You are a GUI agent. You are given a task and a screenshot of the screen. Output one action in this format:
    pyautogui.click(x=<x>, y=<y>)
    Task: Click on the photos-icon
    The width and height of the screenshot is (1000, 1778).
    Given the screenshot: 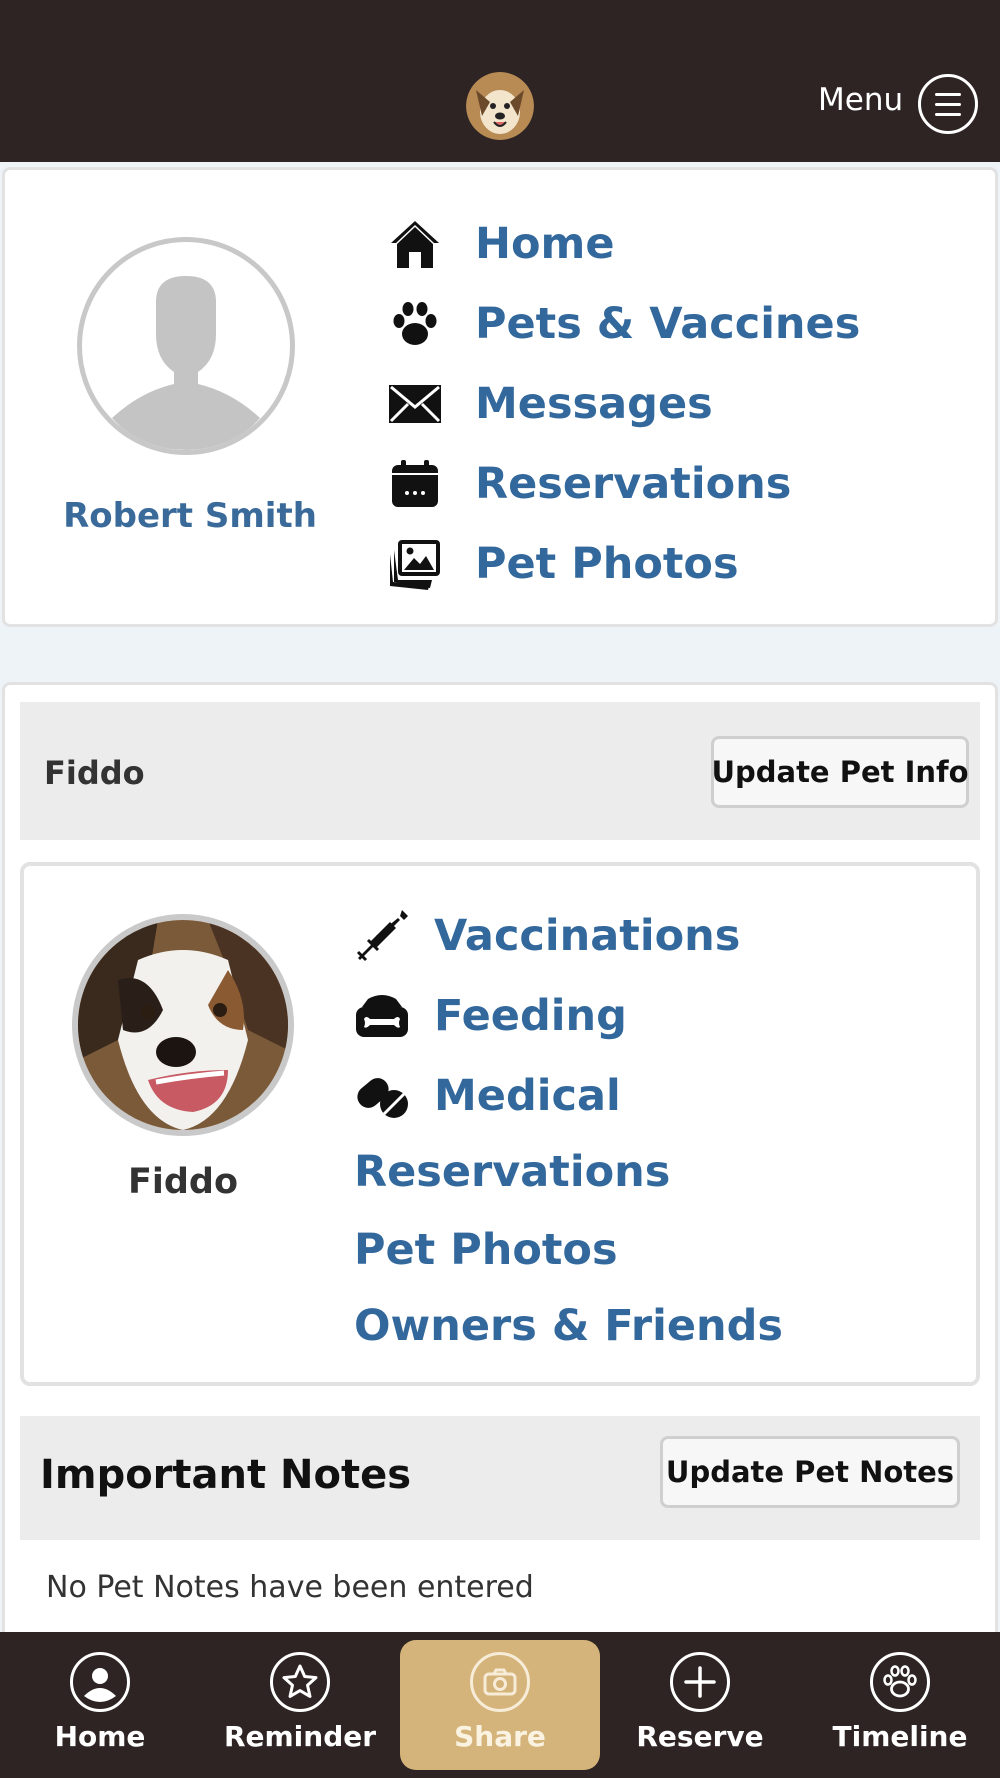 What is the action you would take?
    pyautogui.click(x=415, y=564)
    